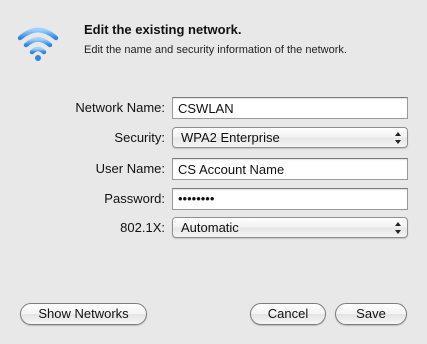 The image size is (427, 344). I want to click on user-name-label: User Name:, so click(130, 168).